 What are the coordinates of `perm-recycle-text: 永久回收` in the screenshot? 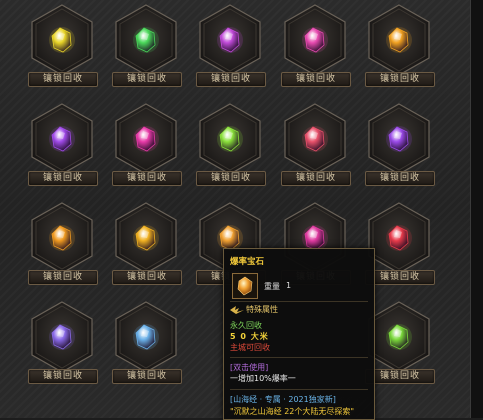 It's located at (246, 325).